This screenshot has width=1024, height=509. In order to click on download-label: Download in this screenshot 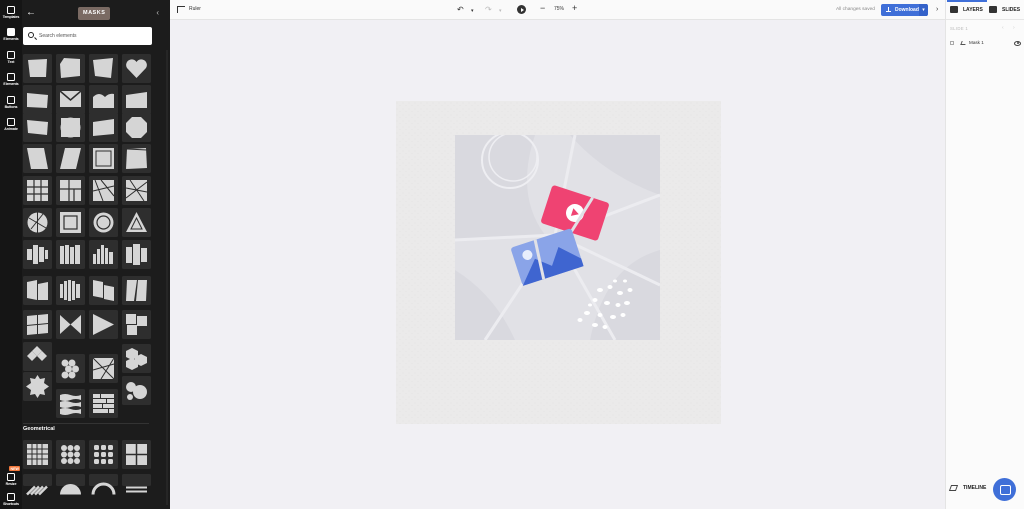, I will do `click(907, 10)`.